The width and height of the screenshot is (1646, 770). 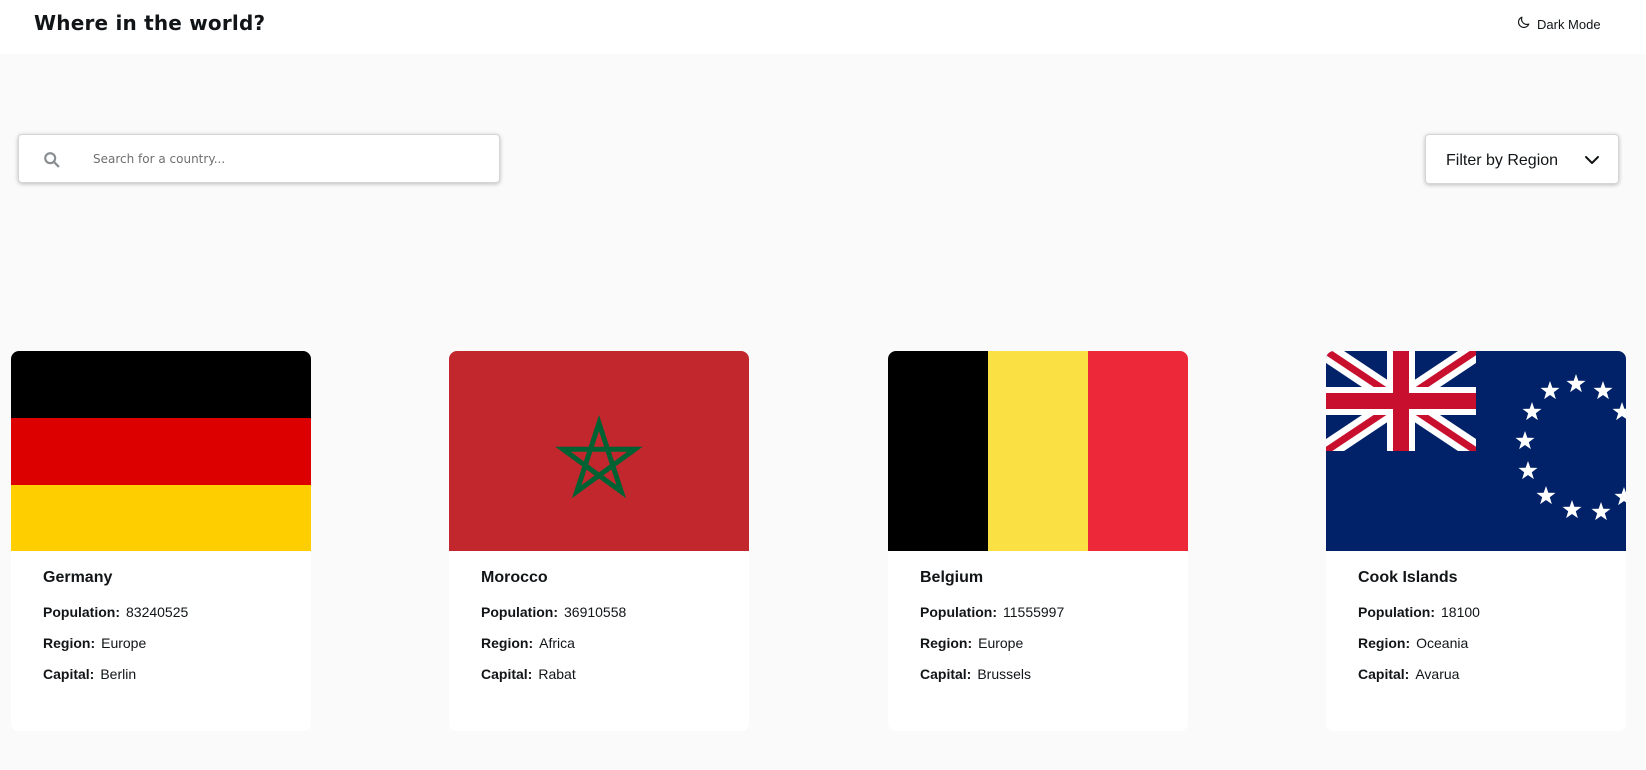 I want to click on region-value: Africa, so click(x=557, y=643).